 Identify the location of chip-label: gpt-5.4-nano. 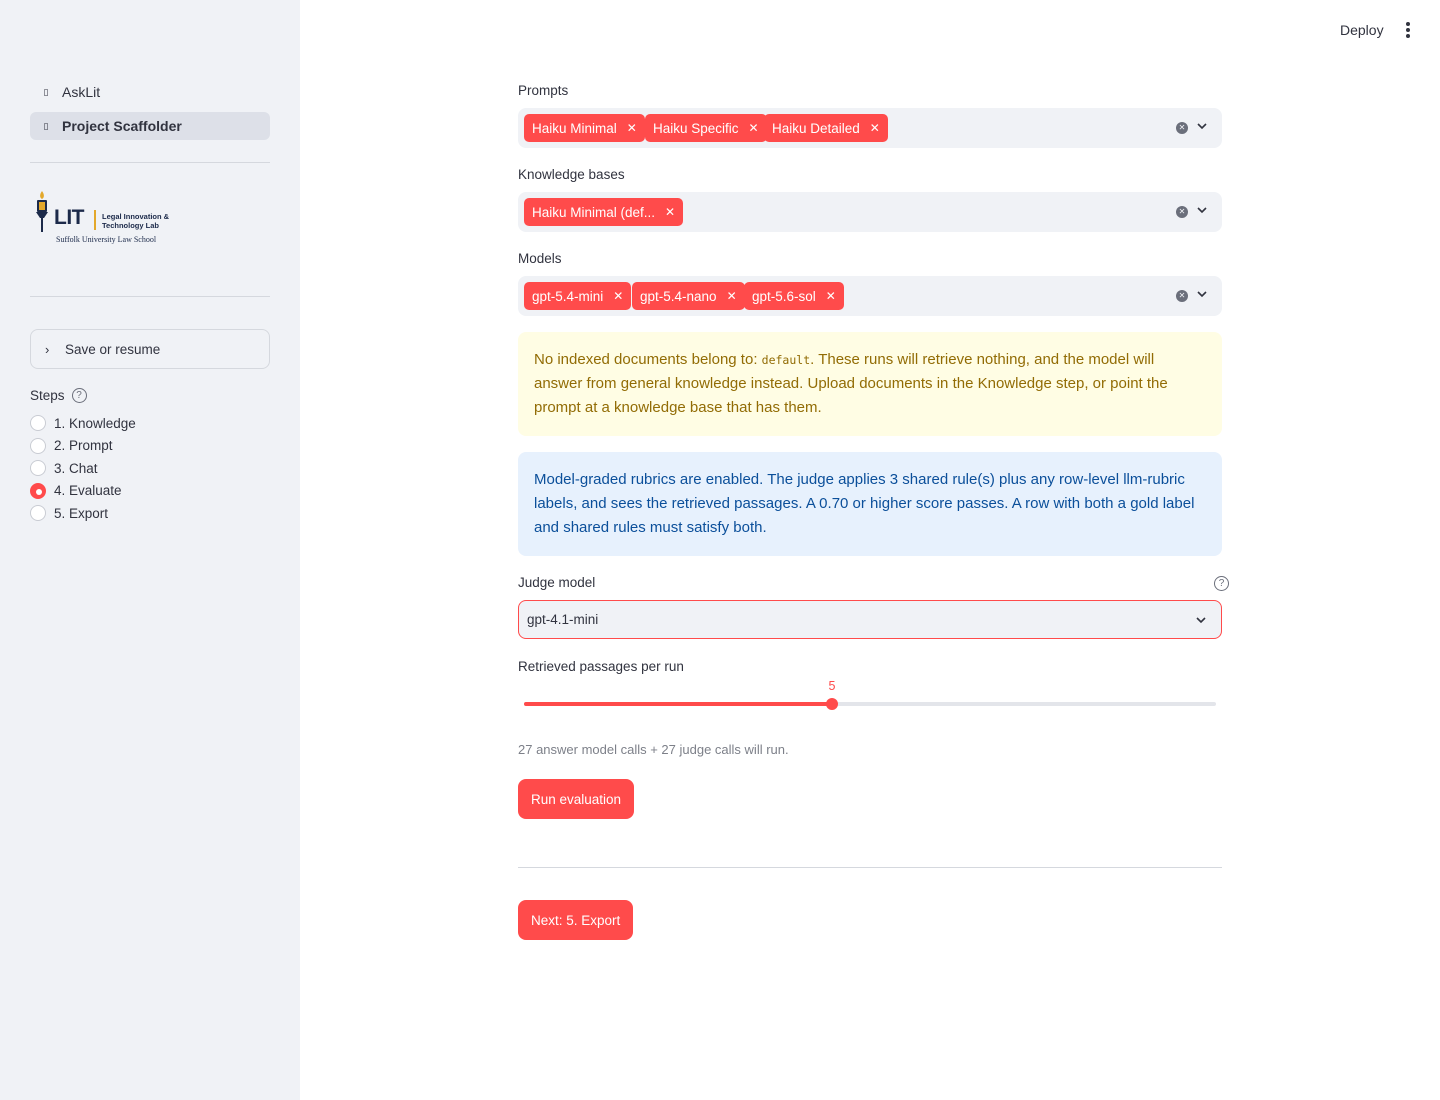
(678, 296).